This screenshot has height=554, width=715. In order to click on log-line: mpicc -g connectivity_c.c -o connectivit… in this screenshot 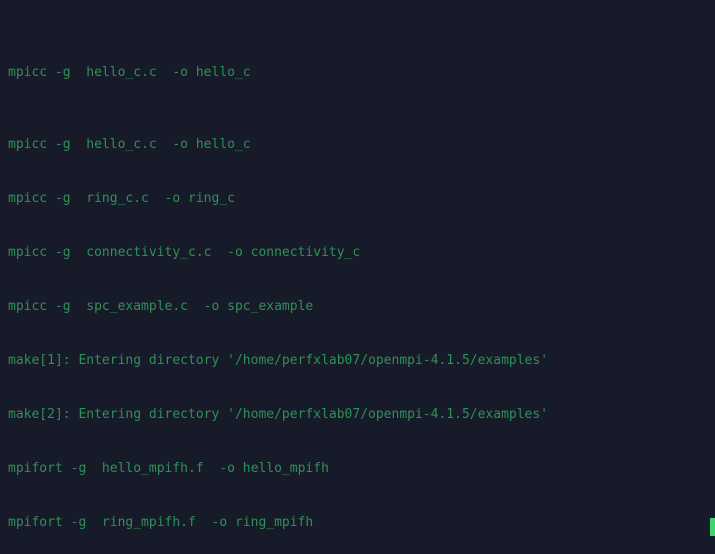, I will do `click(184, 252)`.